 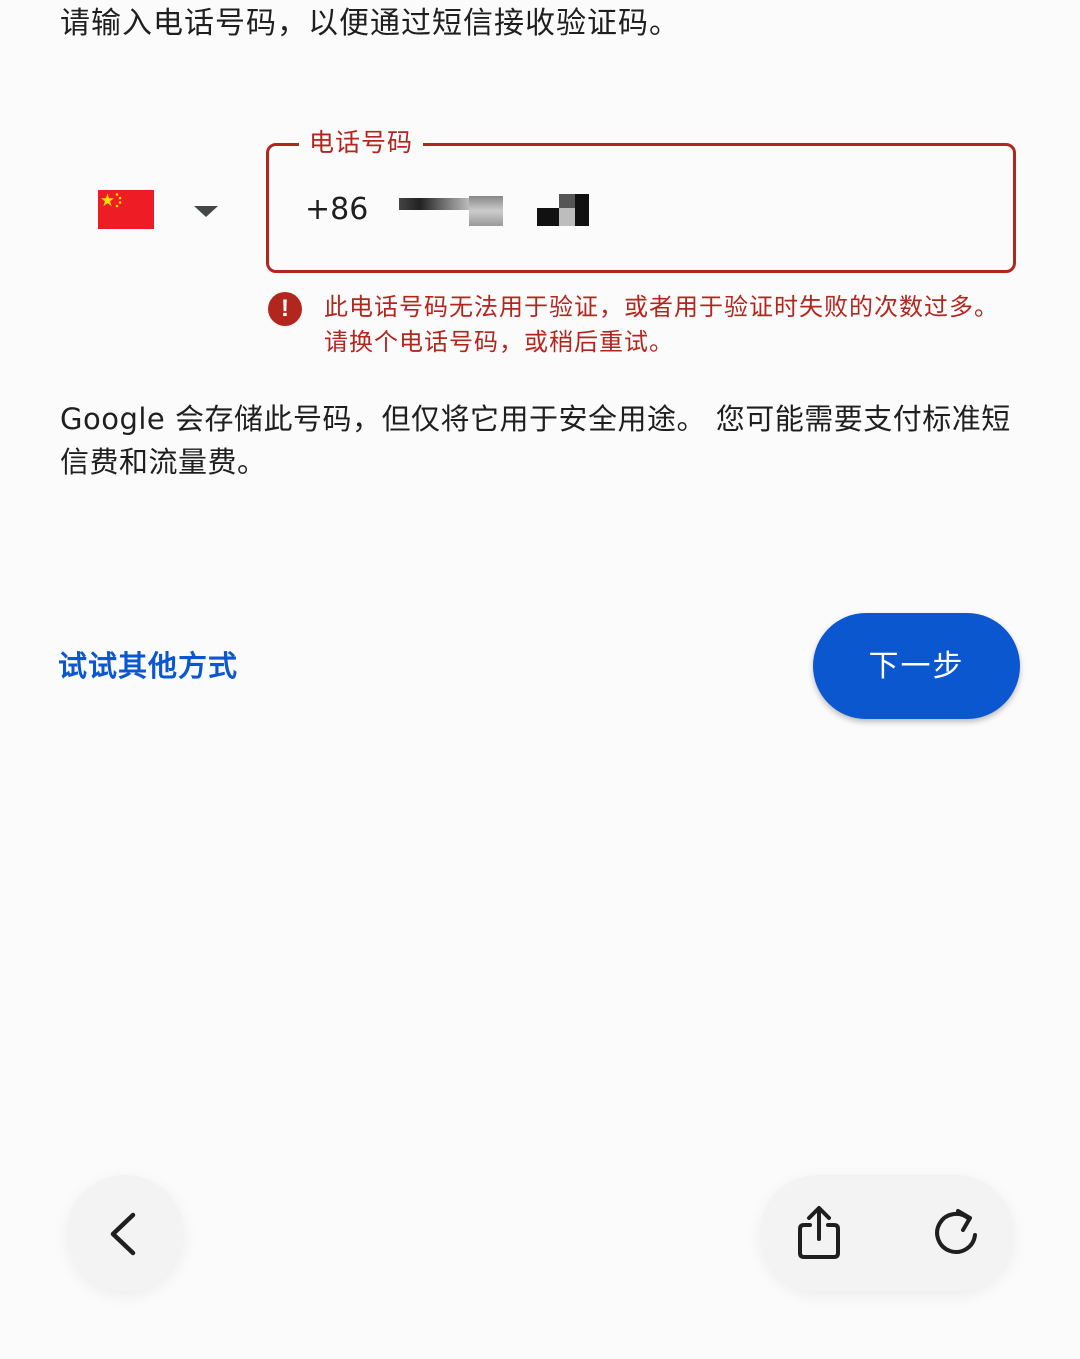 What do you see at coordinates (370, 23) in the screenshot?
I see `instruction-text: 请输入电话号码，以便通过短信接收验证码。` at bounding box center [370, 23].